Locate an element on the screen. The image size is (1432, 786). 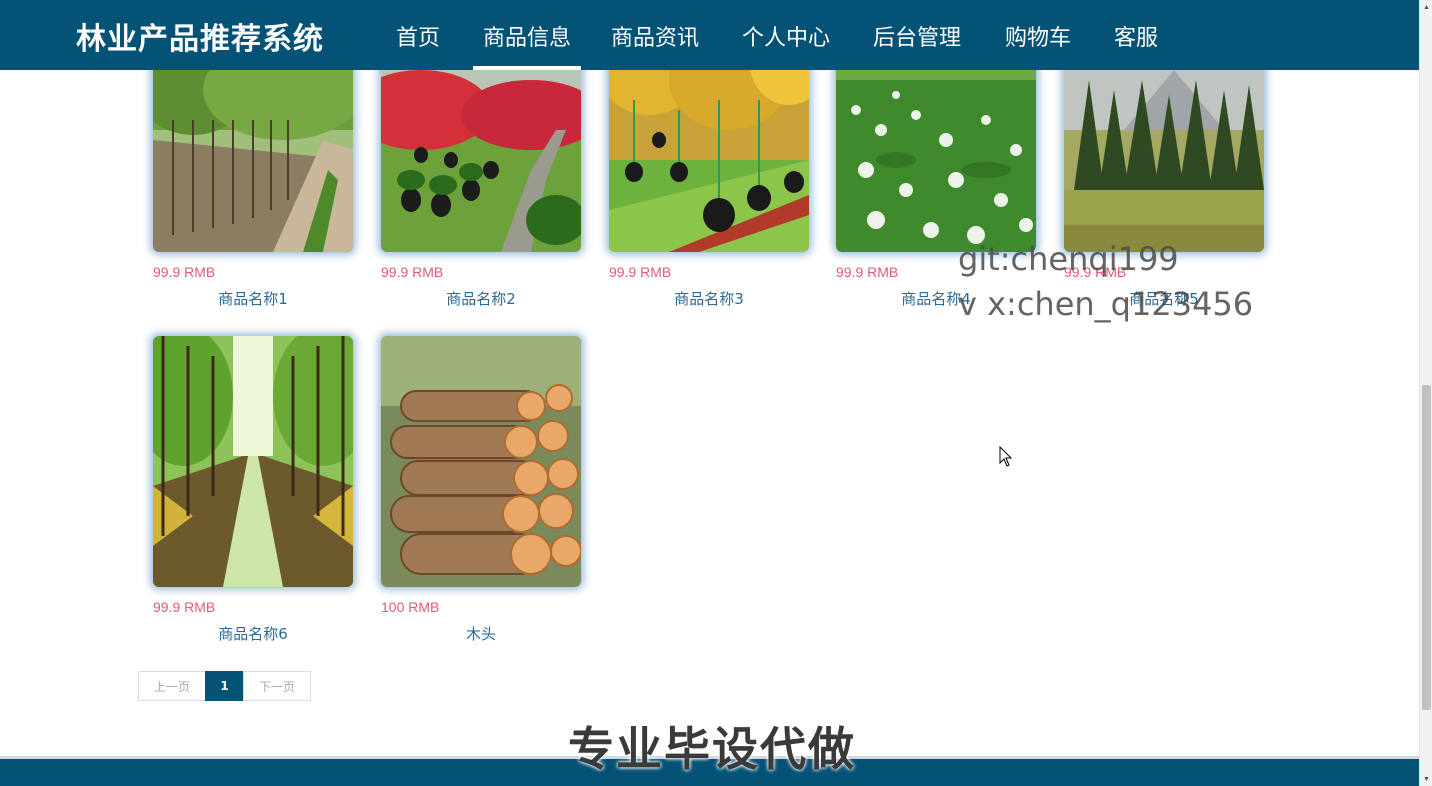
nav-active-indicator is located at coordinates (527, 68).